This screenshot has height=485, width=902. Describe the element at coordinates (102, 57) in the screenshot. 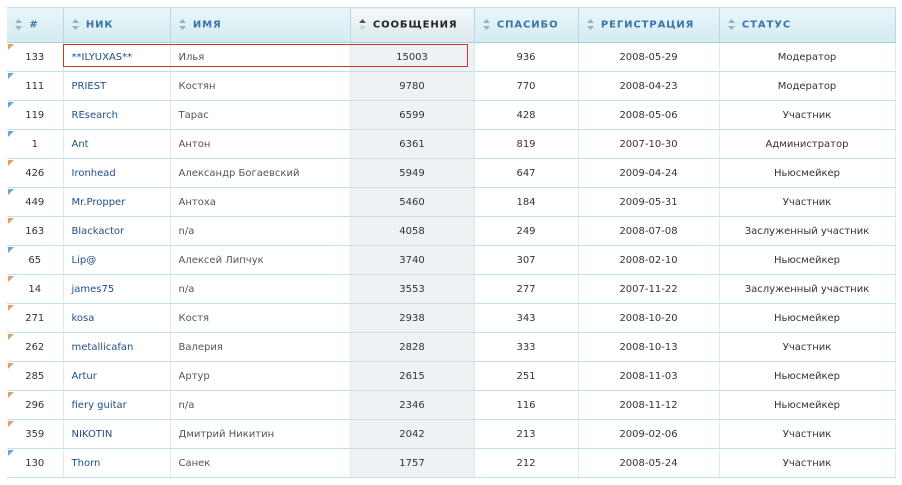

I see `member-nick-link: **ILYUXAS**` at that location.